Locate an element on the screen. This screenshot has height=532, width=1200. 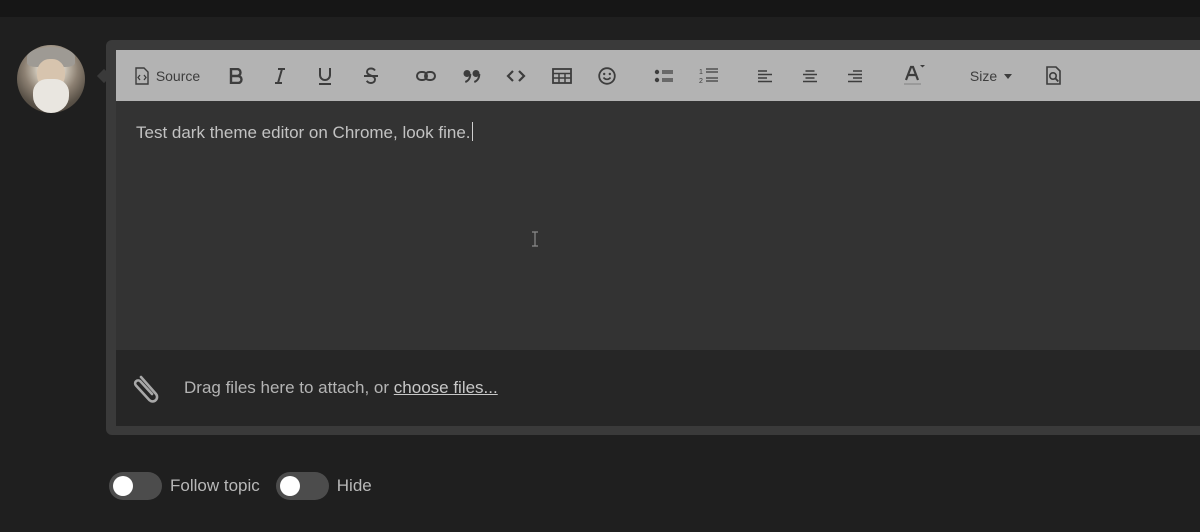
table-icon is located at coordinates (562, 76).